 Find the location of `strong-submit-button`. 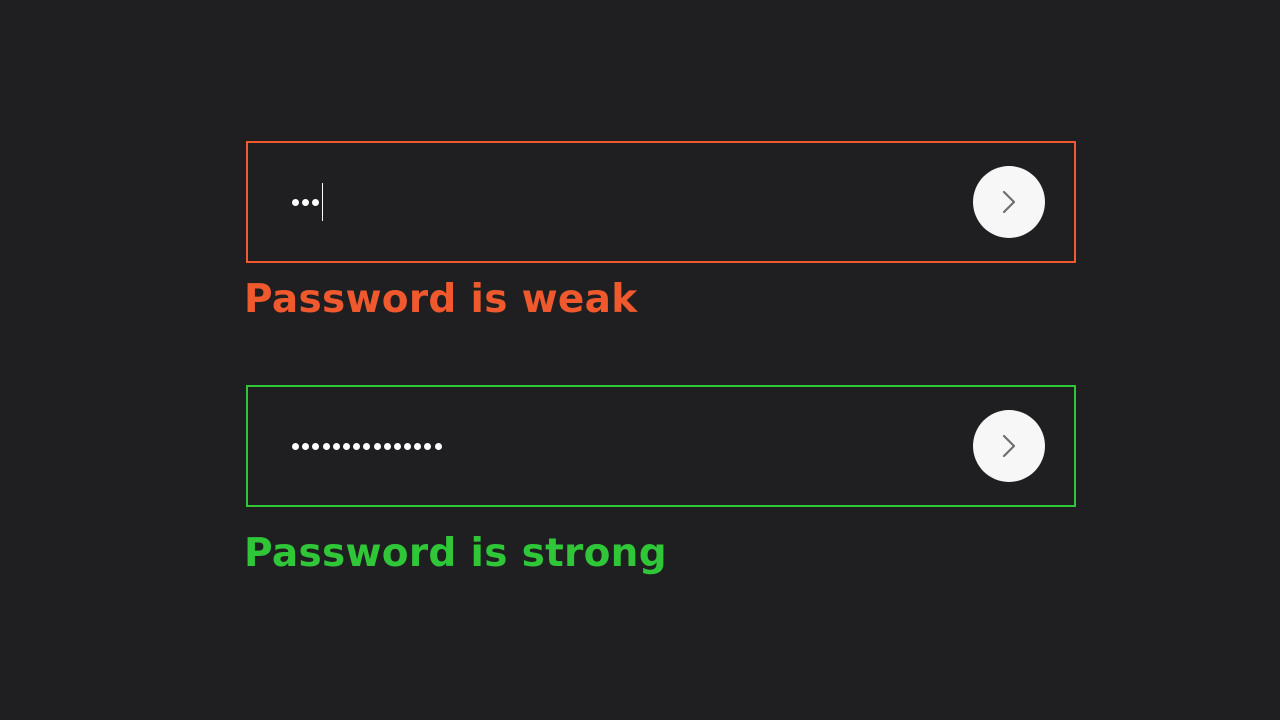

strong-submit-button is located at coordinates (1009, 446).